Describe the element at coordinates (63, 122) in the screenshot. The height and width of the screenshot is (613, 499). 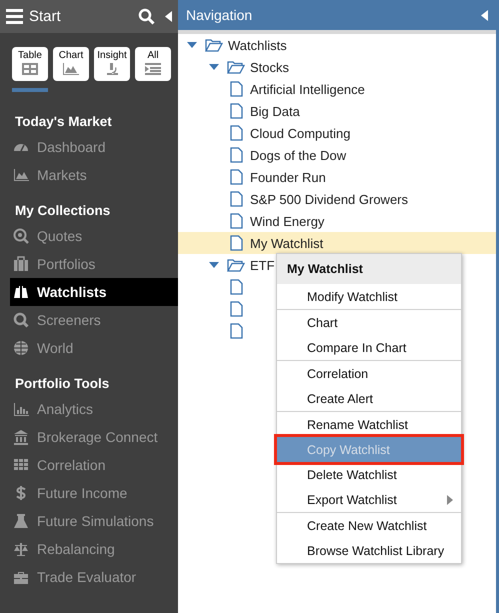
I see `section-heading: Today's Market` at that location.